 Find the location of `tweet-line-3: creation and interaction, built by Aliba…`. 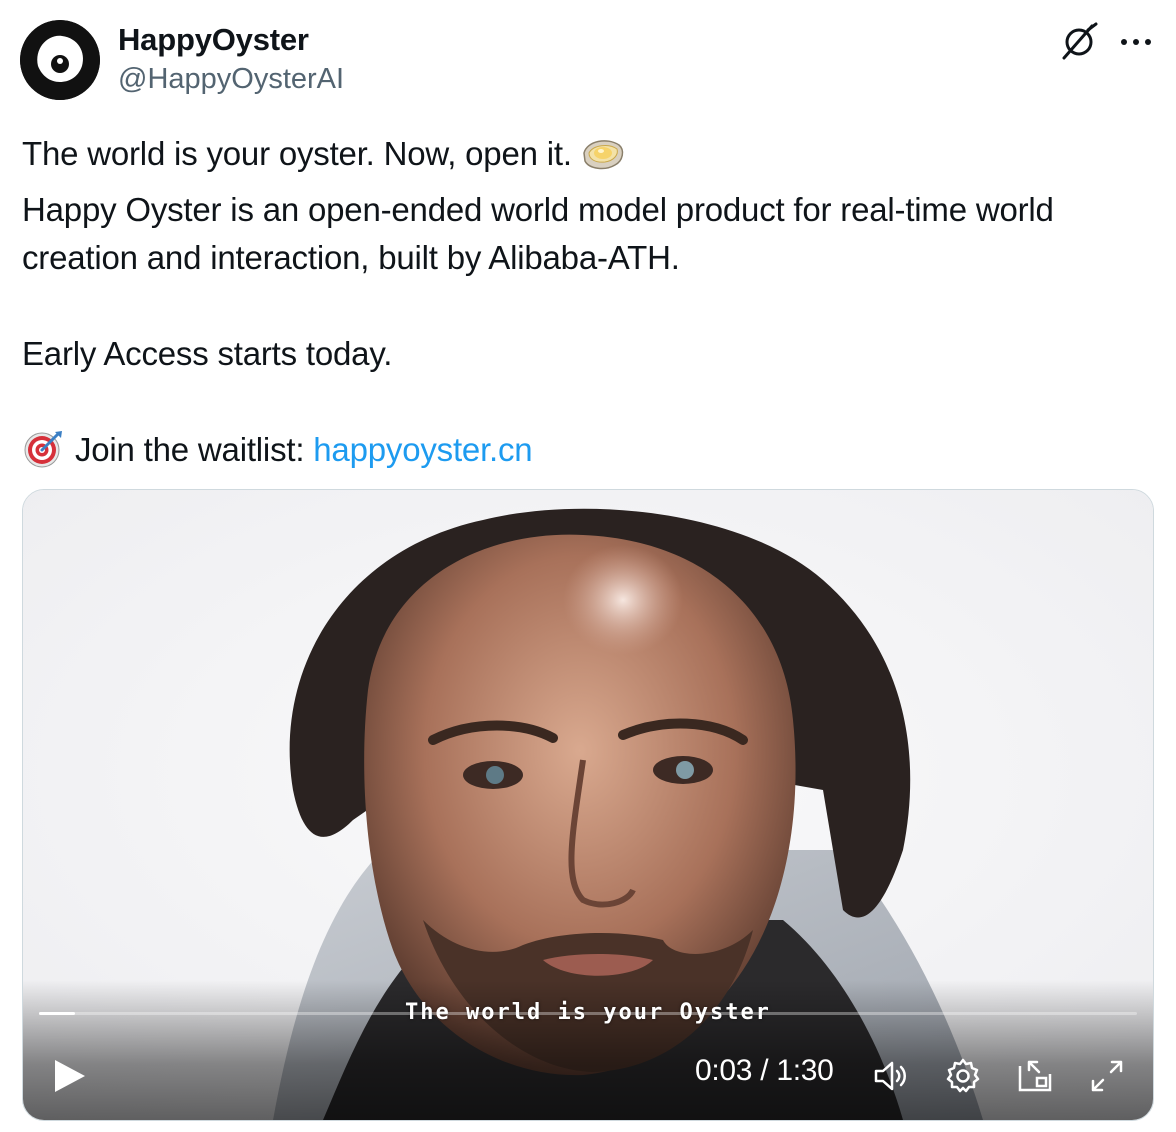

tweet-line-3: creation and interaction, built by Aliba… is located at coordinates (351, 257).